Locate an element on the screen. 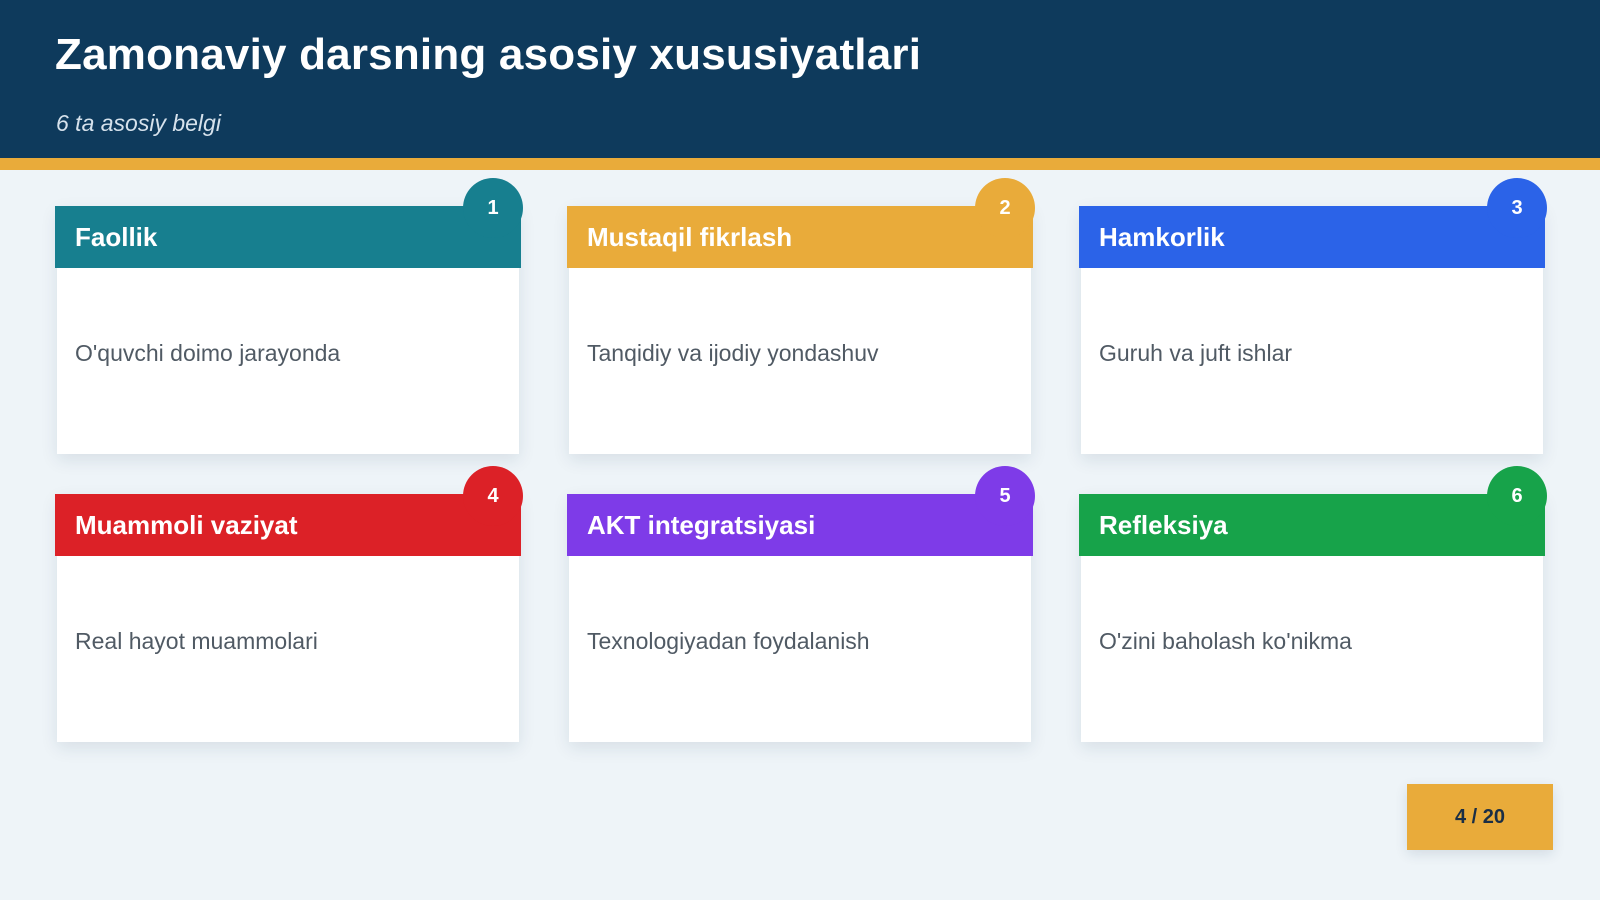 This screenshot has height=900, width=1600. card-description: Guruh va juft ishlar is located at coordinates (1196, 353).